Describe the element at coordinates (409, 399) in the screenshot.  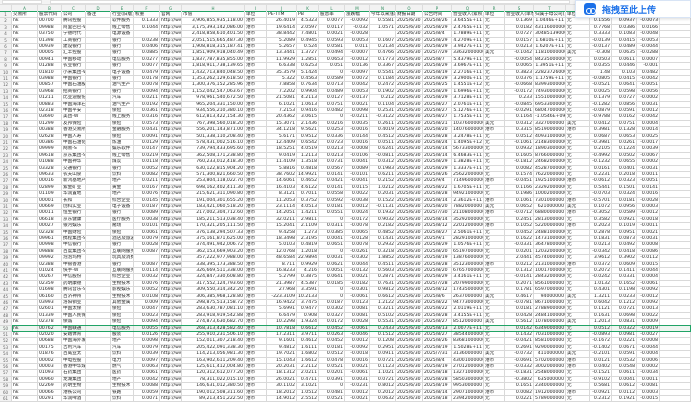
I see `cell: 2025/6/30` at that location.